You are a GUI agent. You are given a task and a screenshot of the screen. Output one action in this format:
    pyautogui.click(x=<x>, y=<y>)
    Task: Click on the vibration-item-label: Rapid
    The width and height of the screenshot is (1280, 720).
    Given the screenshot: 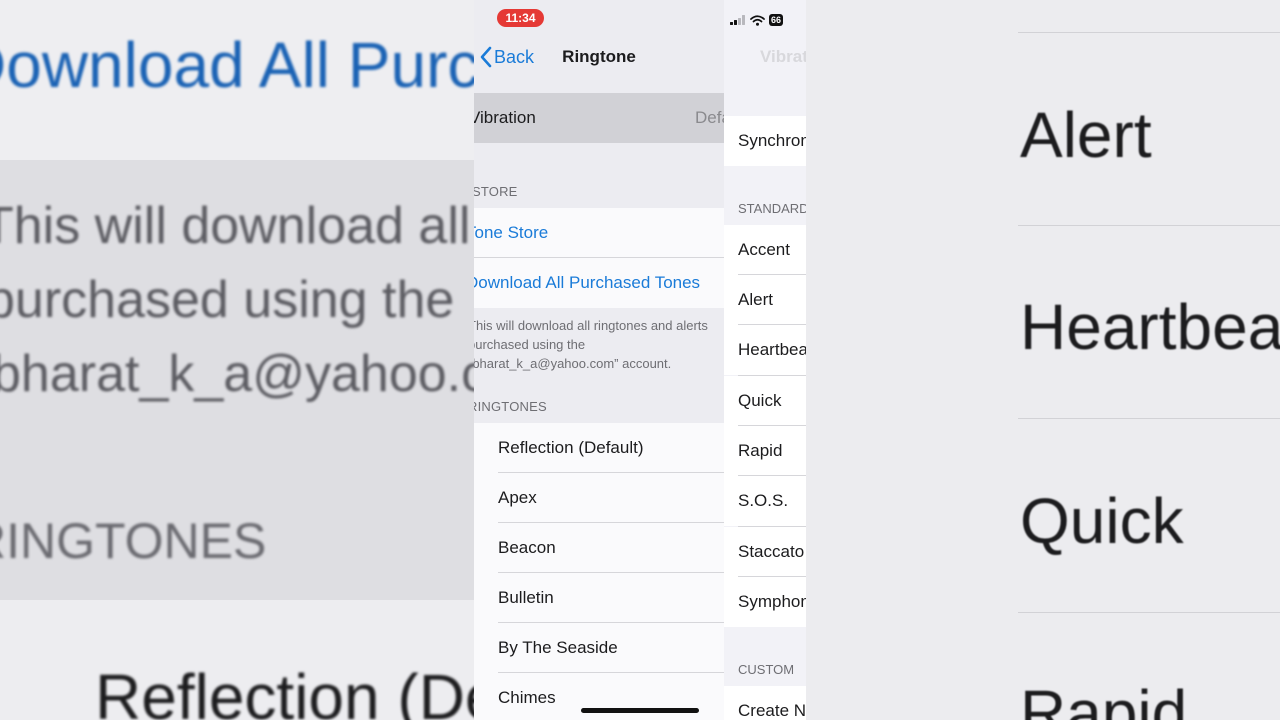 What is the action you would take?
    pyautogui.click(x=760, y=450)
    